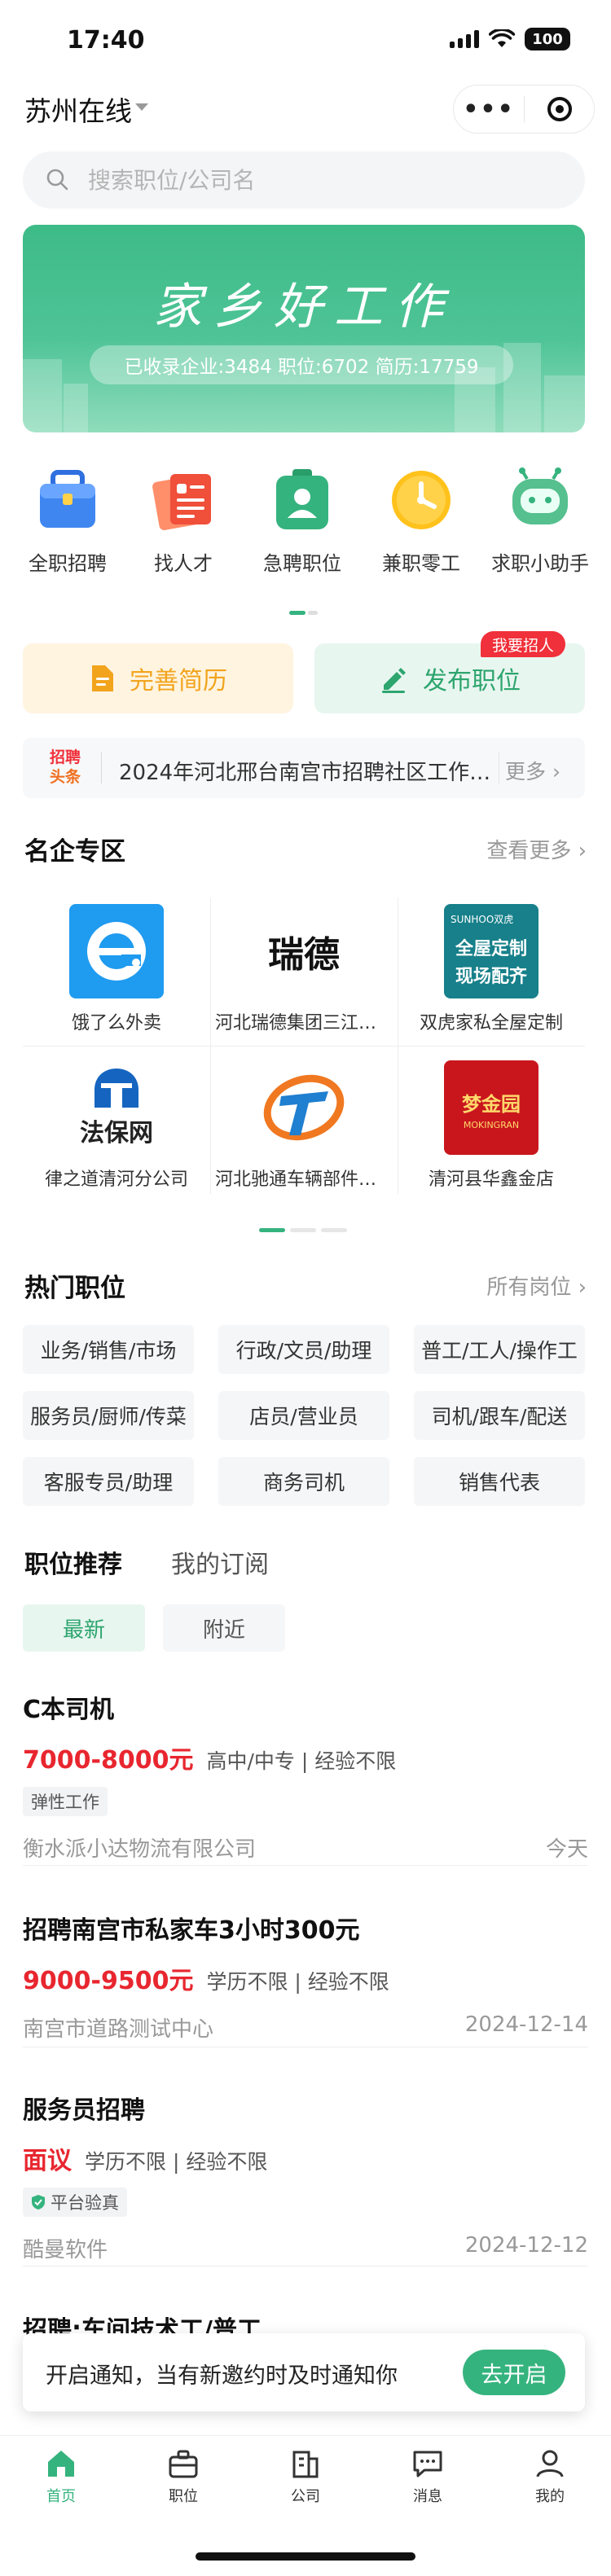 This screenshot has height=2576, width=611. Describe the element at coordinates (514, 2372) in the screenshot. I see `enable-notifications-button: 去开启` at that location.